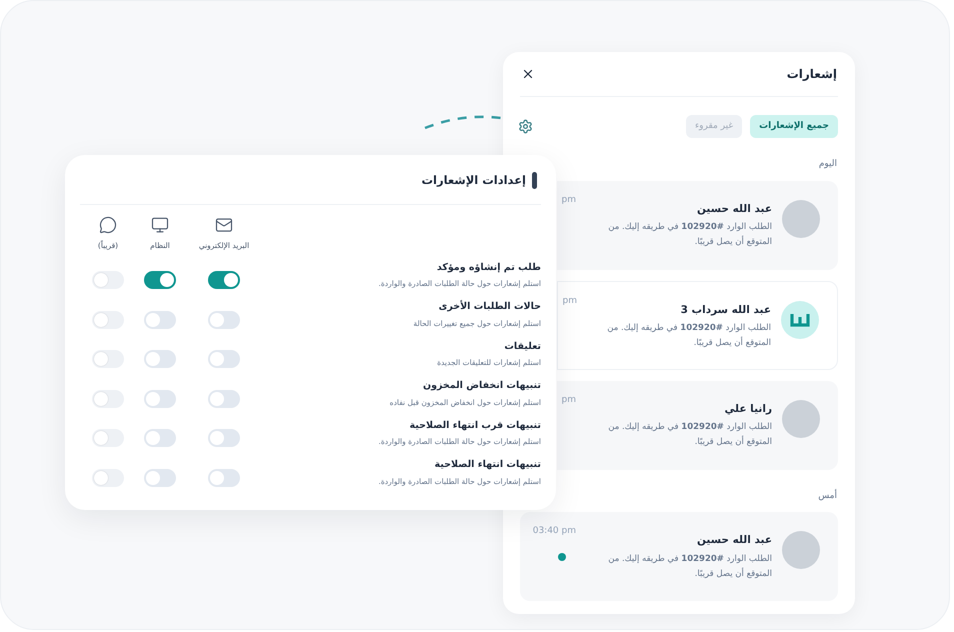 This screenshot has height=632, width=954. I want to click on chat-bubble-icon, so click(108, 225).